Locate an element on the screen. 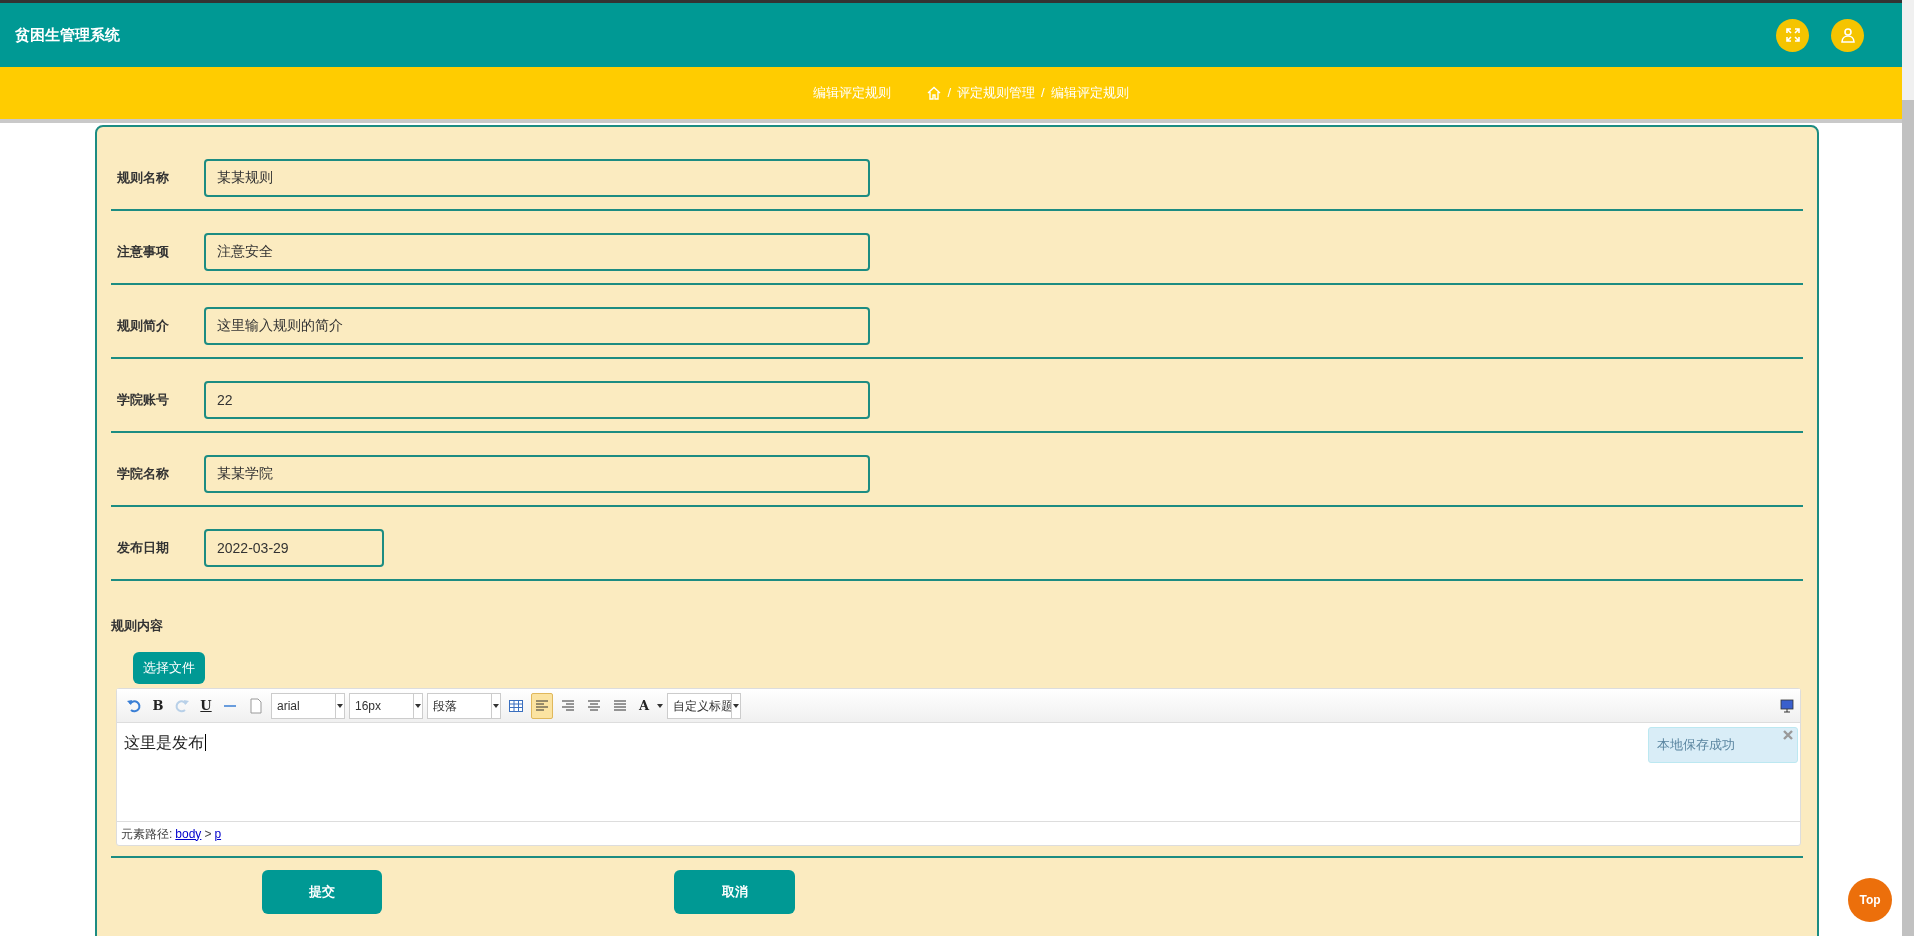 Image resolution: width=1914 pixels, height=936 pixels. date-field: 2022-03-29 is located at coordinates (294, 548).